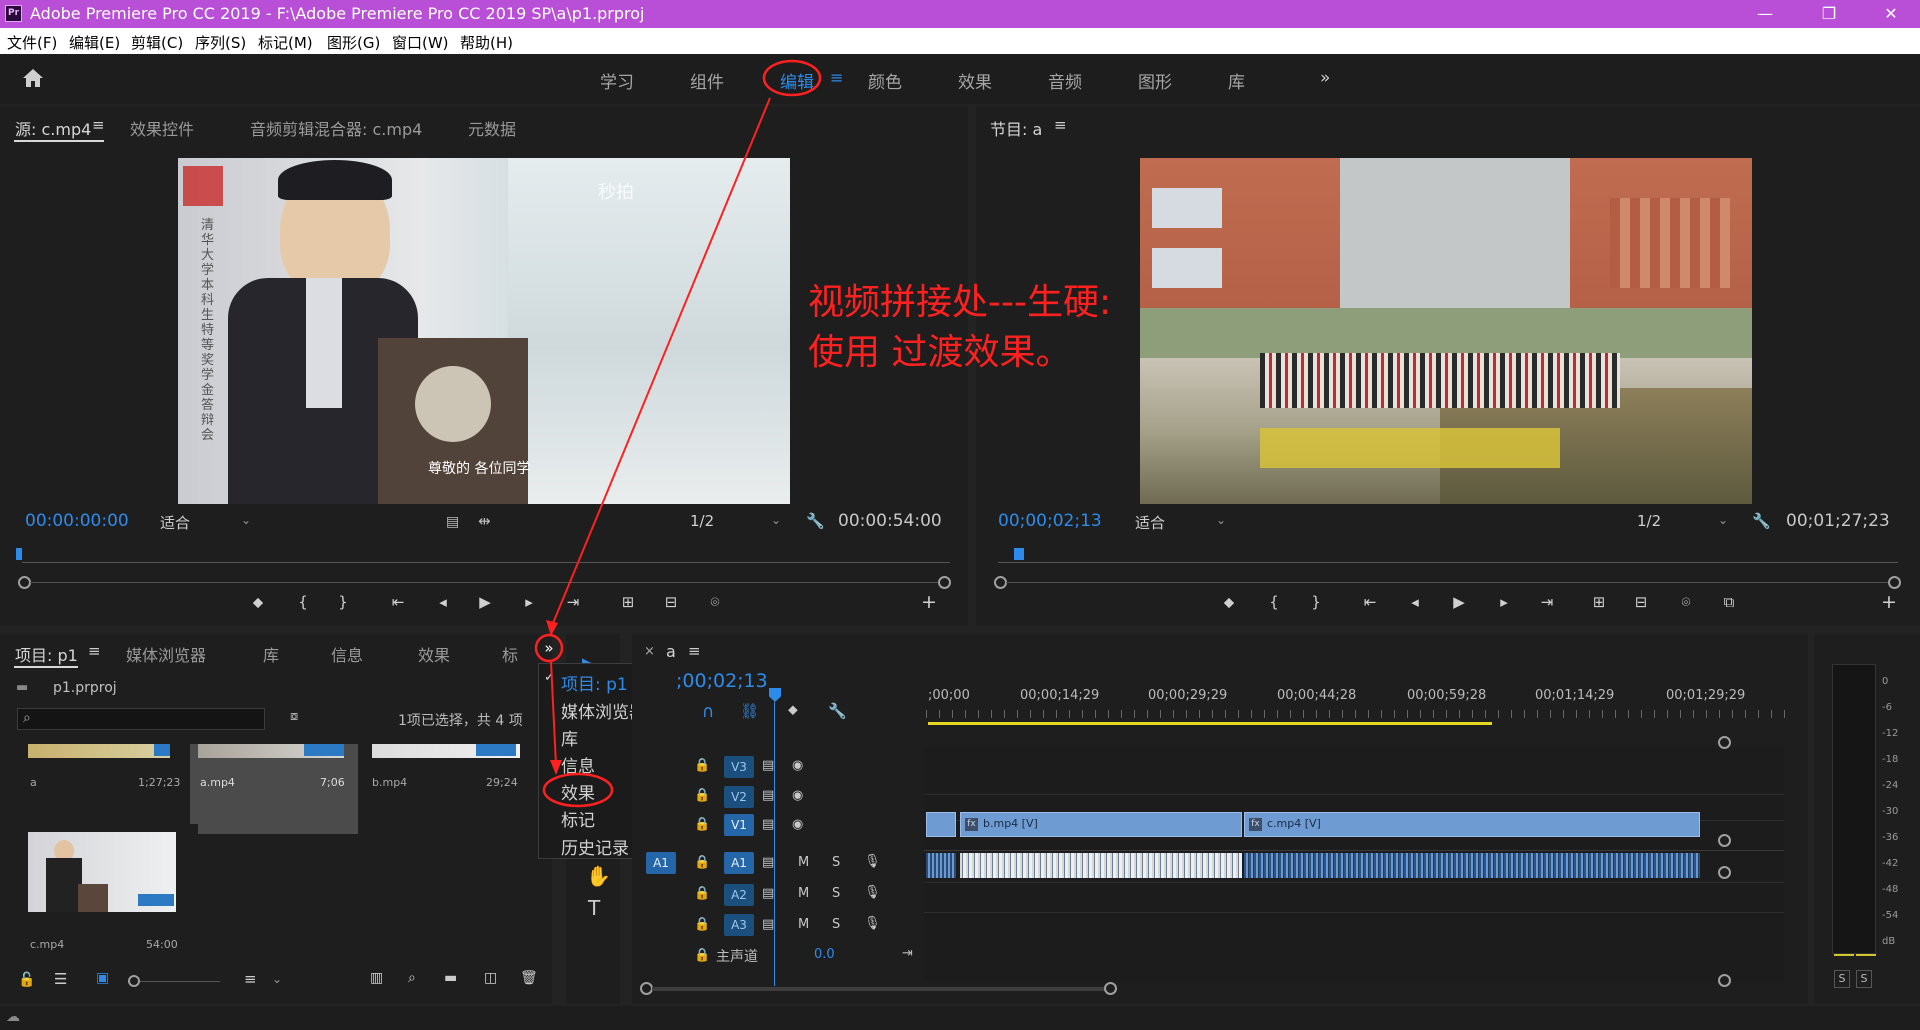  Describe the element at coordinates (739, 767) in the screenshot. I see `track-target-v3: V3` at that location.